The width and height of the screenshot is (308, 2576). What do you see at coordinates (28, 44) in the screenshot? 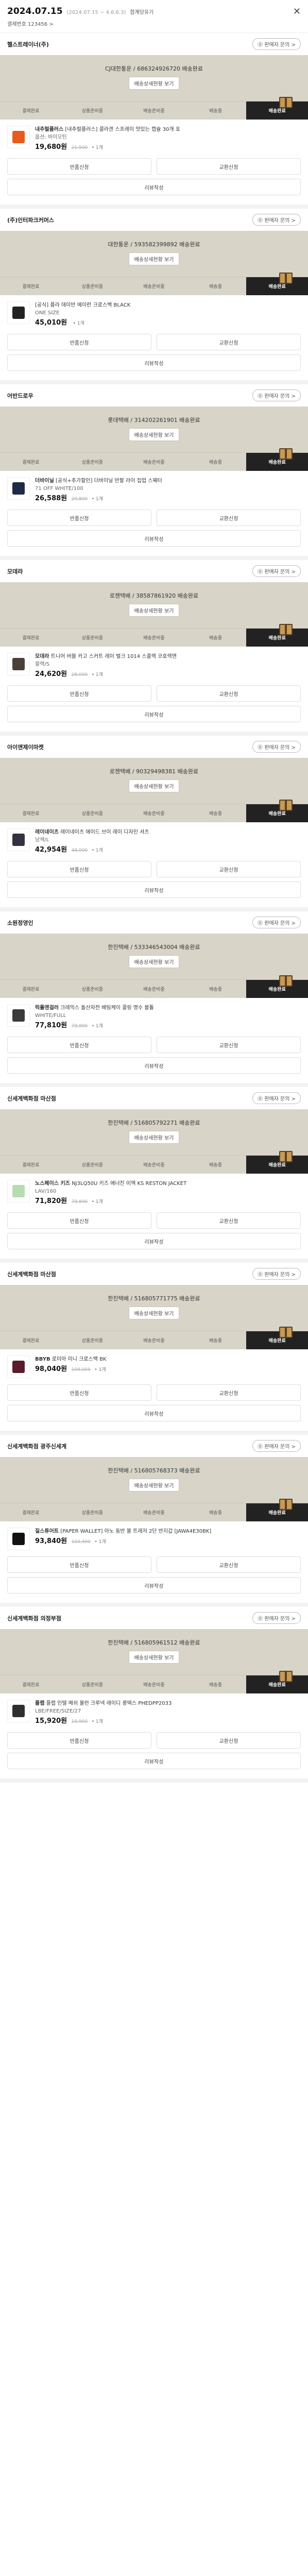
I see `seller-name: 헬스트레이너(주)` at bounding box center [28, 44].